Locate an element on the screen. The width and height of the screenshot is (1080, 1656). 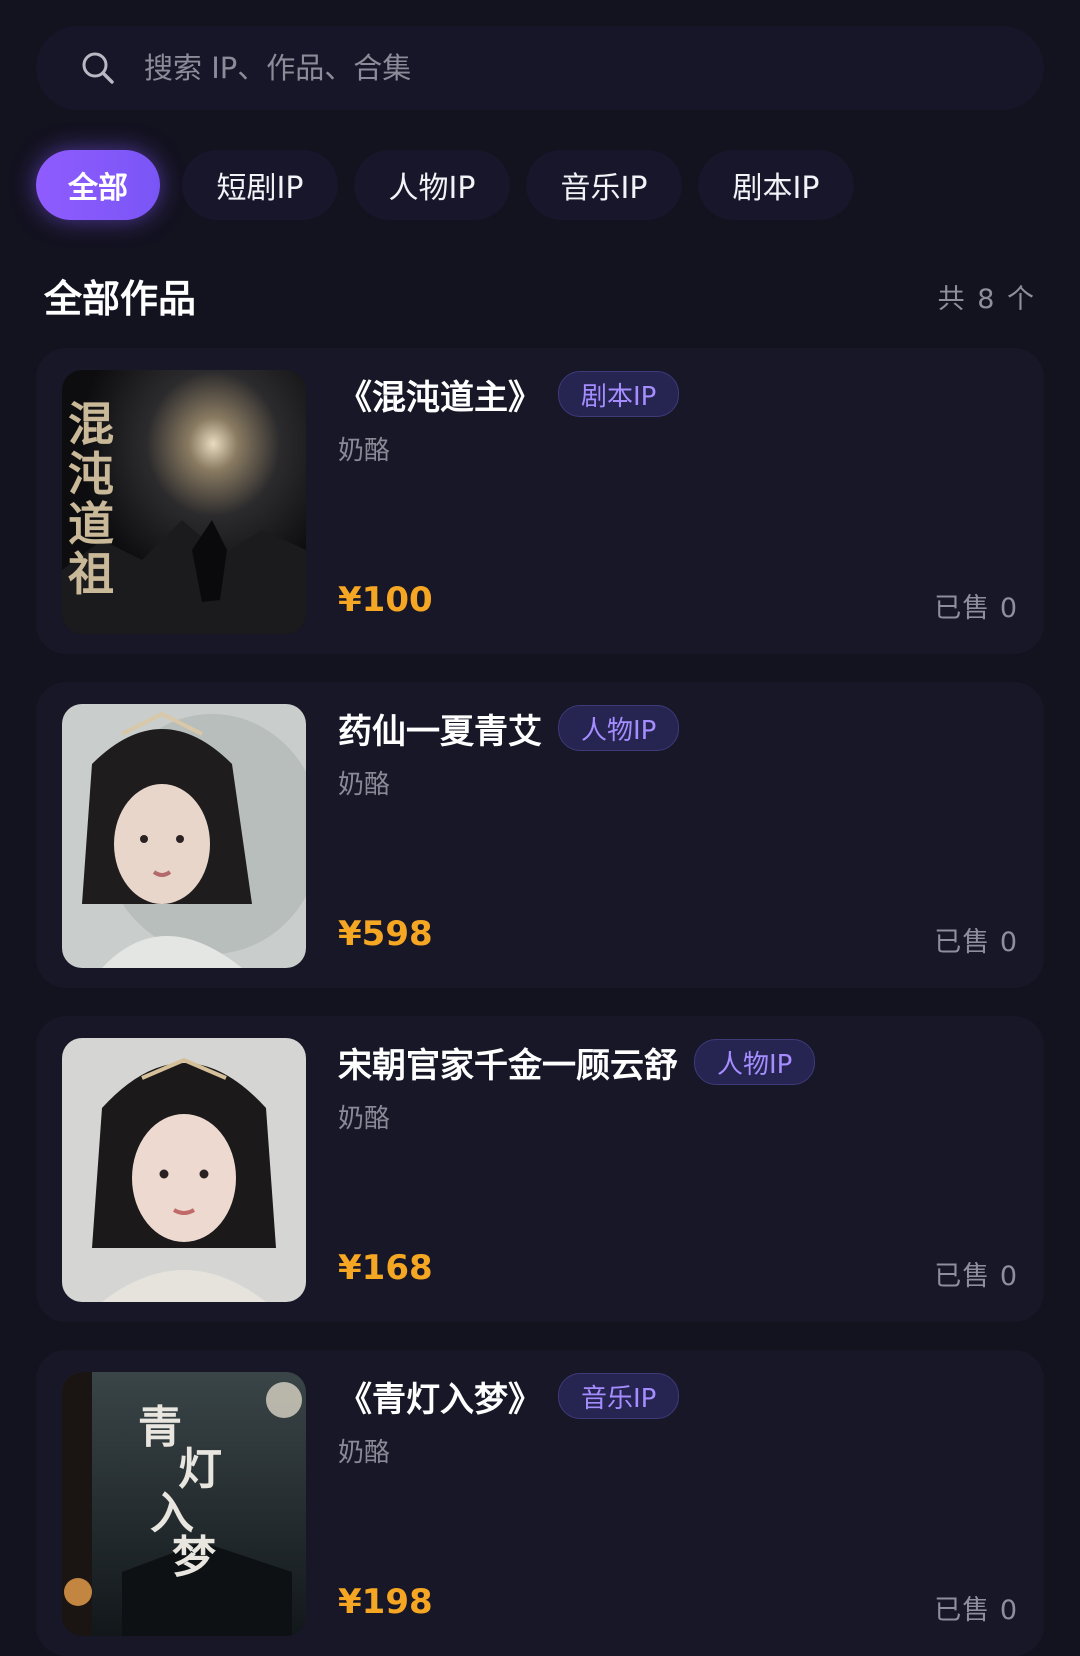
svg-text: 青 is located at coordinates (160, 1427).